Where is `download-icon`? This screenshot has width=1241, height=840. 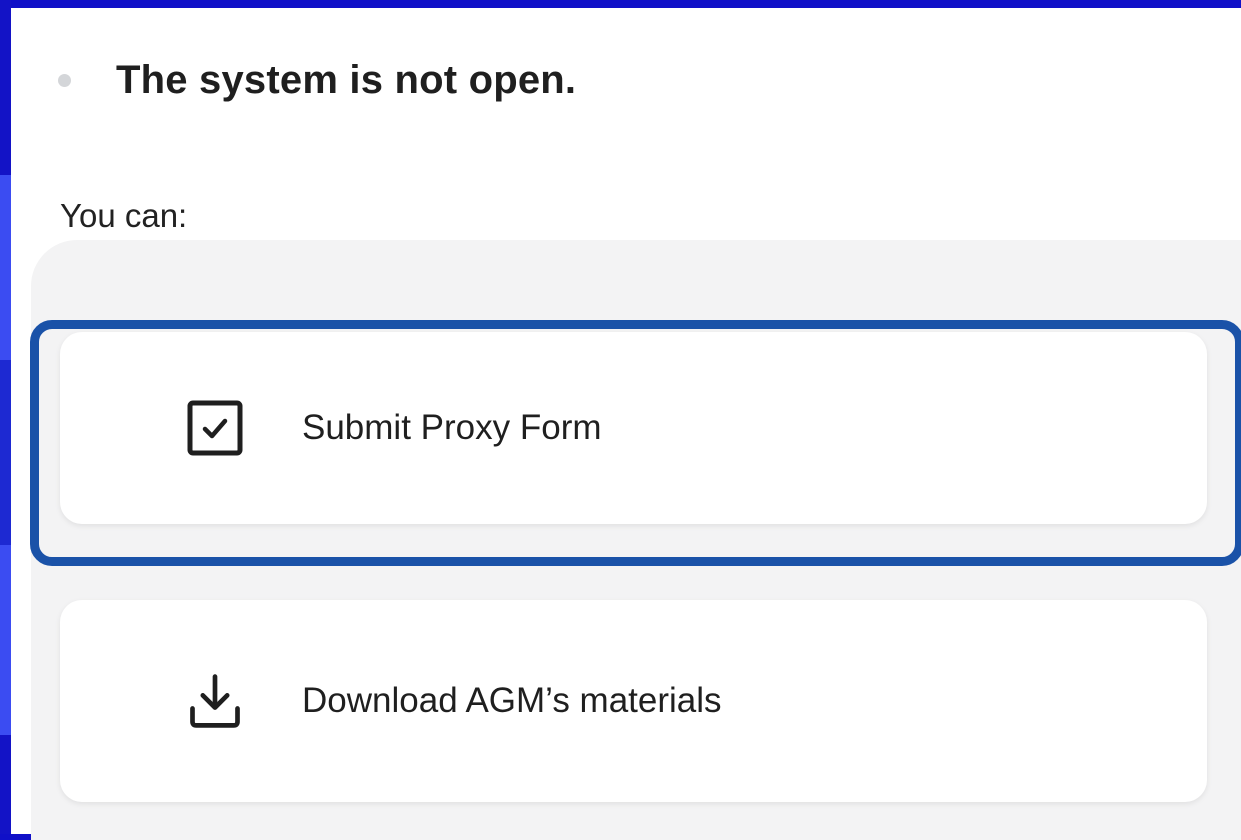 download-icon is located at coordinates (215, 701).